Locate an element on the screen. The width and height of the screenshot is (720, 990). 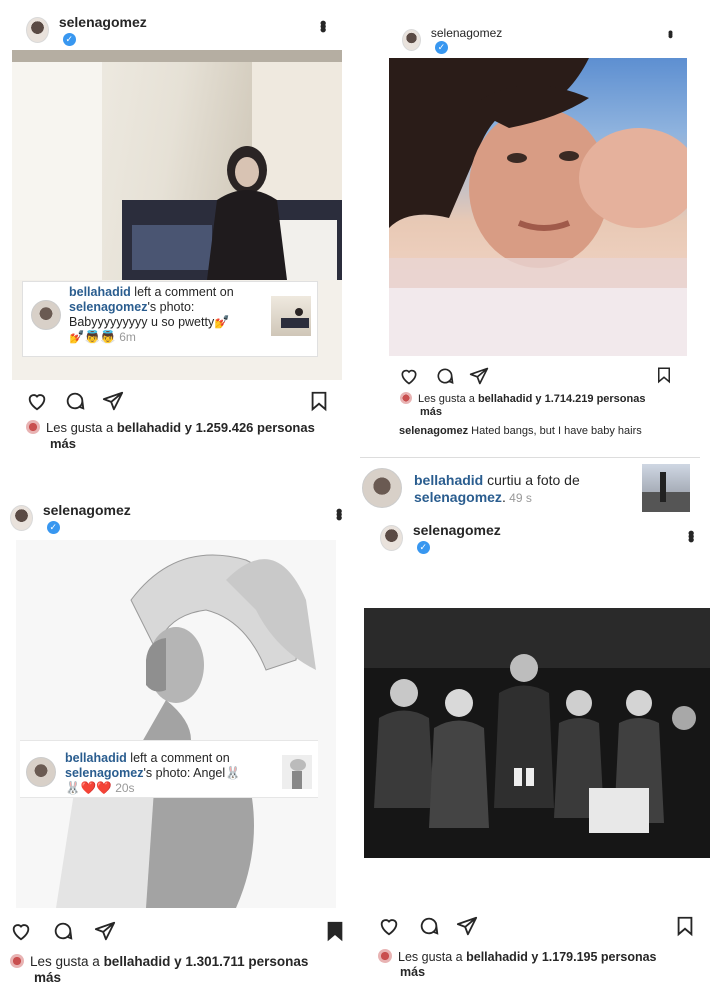
likes-count: y 1.714.219 personas is located at coordinates (588, 399).